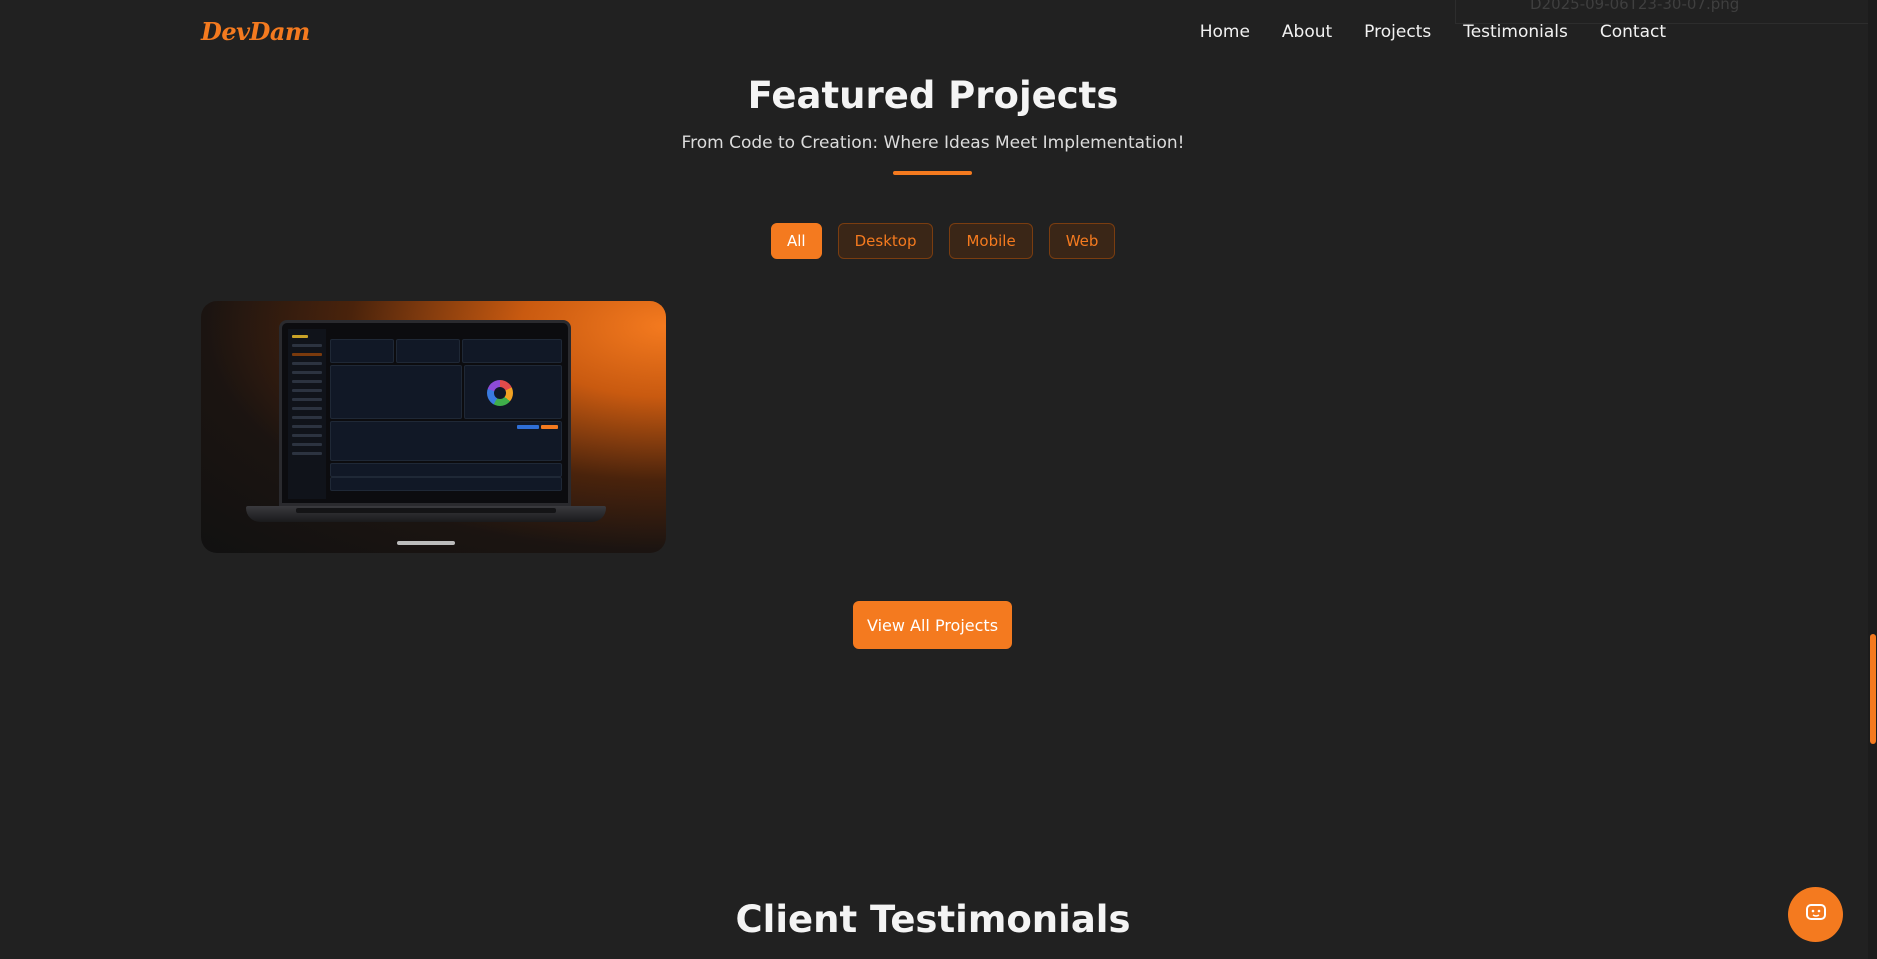 The height and width of the screenshot is (959, 1877). What do you see at coordinates (1666, 12) in the screenshot?
I see `file-name-overlay: D2025-09-06T23-30-07.png` at bounding box center [1666, 12].